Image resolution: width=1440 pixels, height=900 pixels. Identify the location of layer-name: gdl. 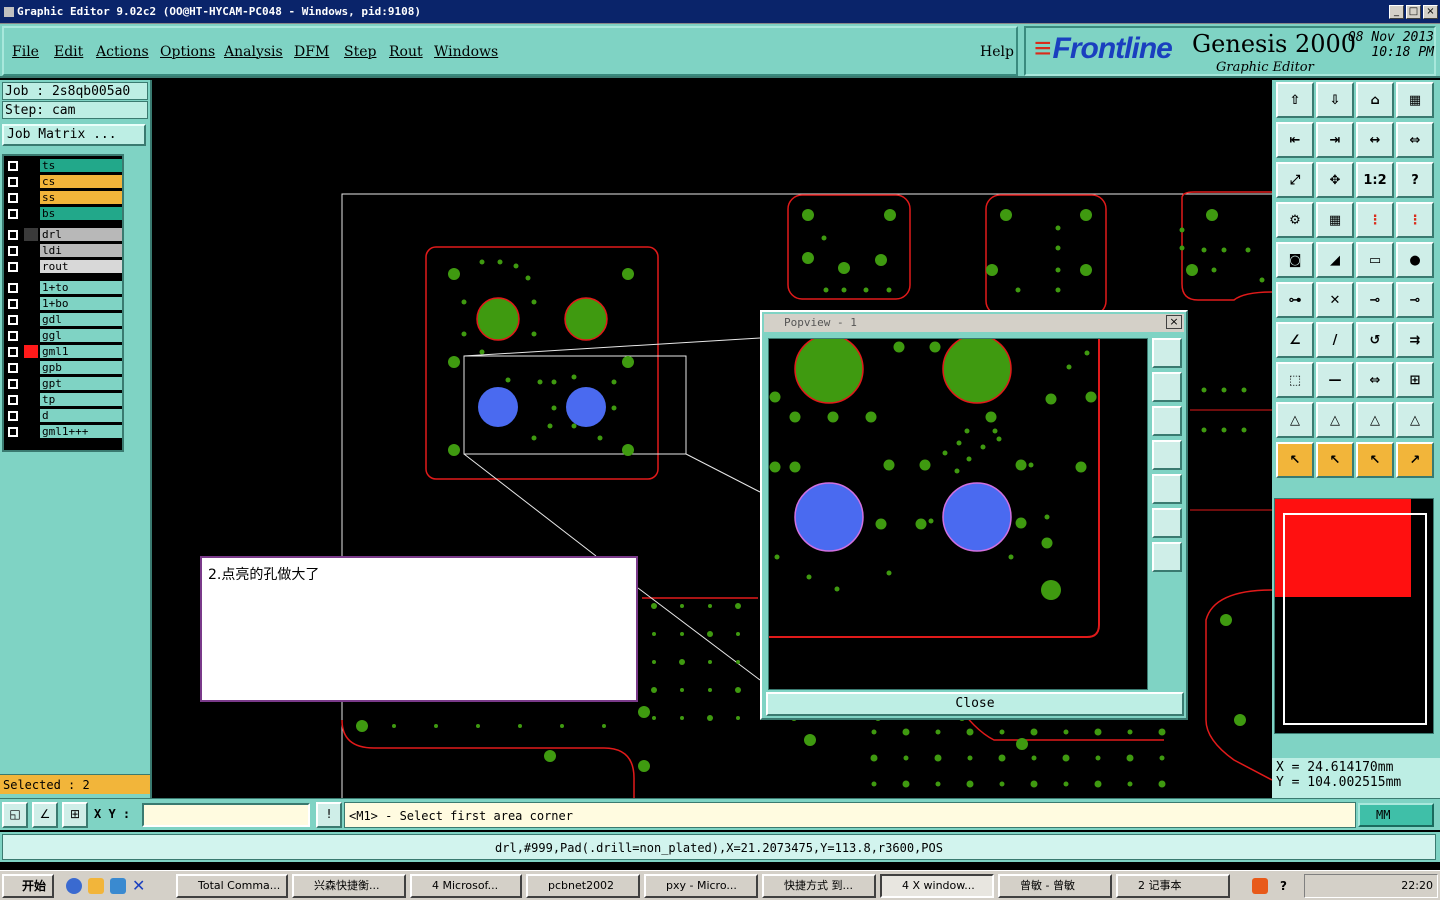
(81, 319).